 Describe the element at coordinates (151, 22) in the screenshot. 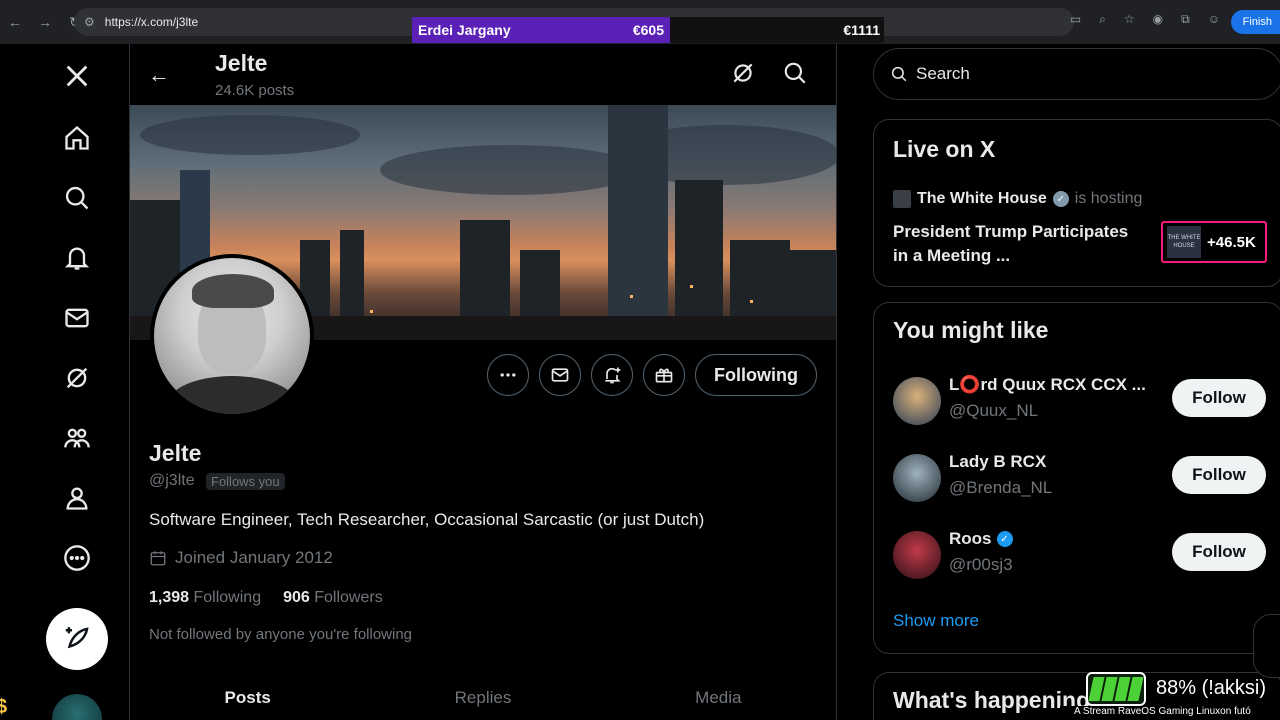

I see `url-text: https://x.com/j3lte` at that location.